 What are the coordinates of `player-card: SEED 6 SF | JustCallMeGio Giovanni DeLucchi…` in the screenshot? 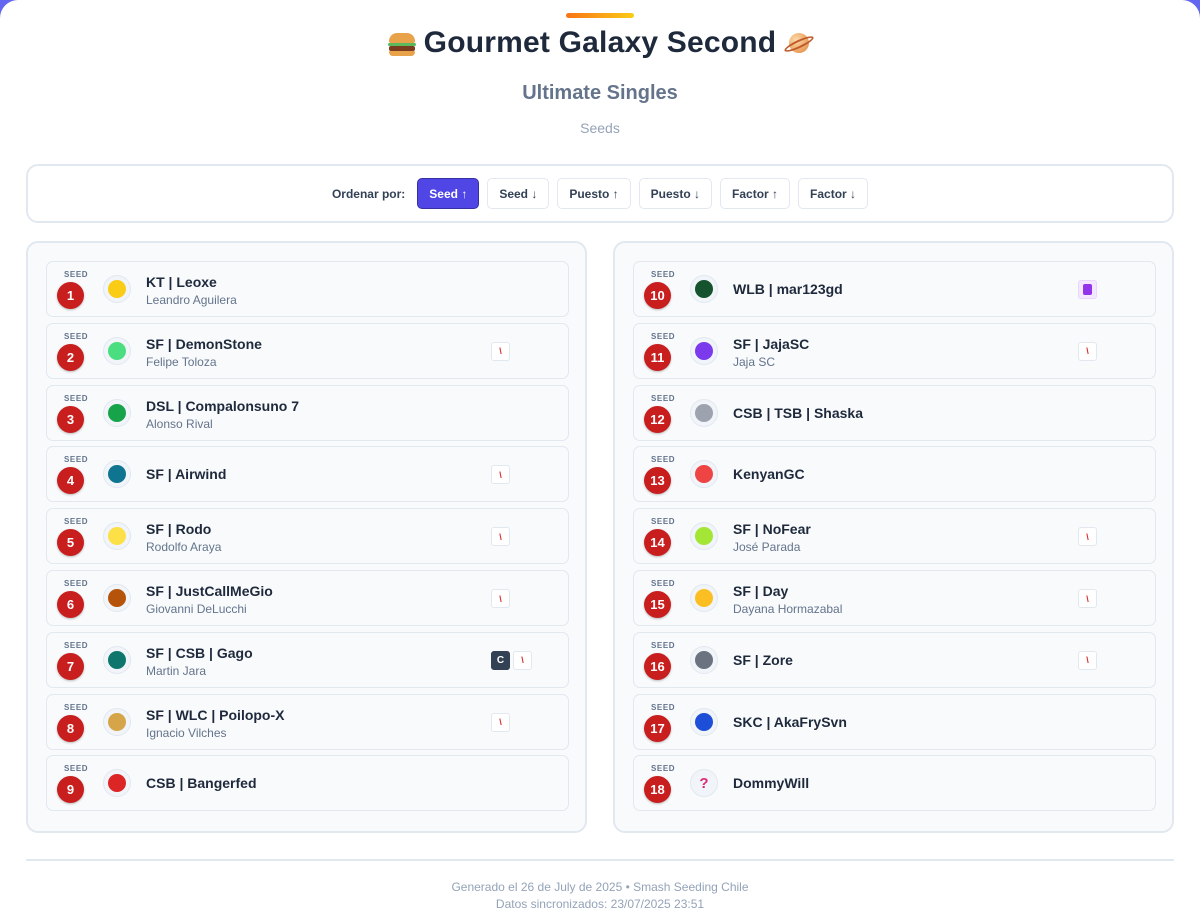 It's located at (307, 598).